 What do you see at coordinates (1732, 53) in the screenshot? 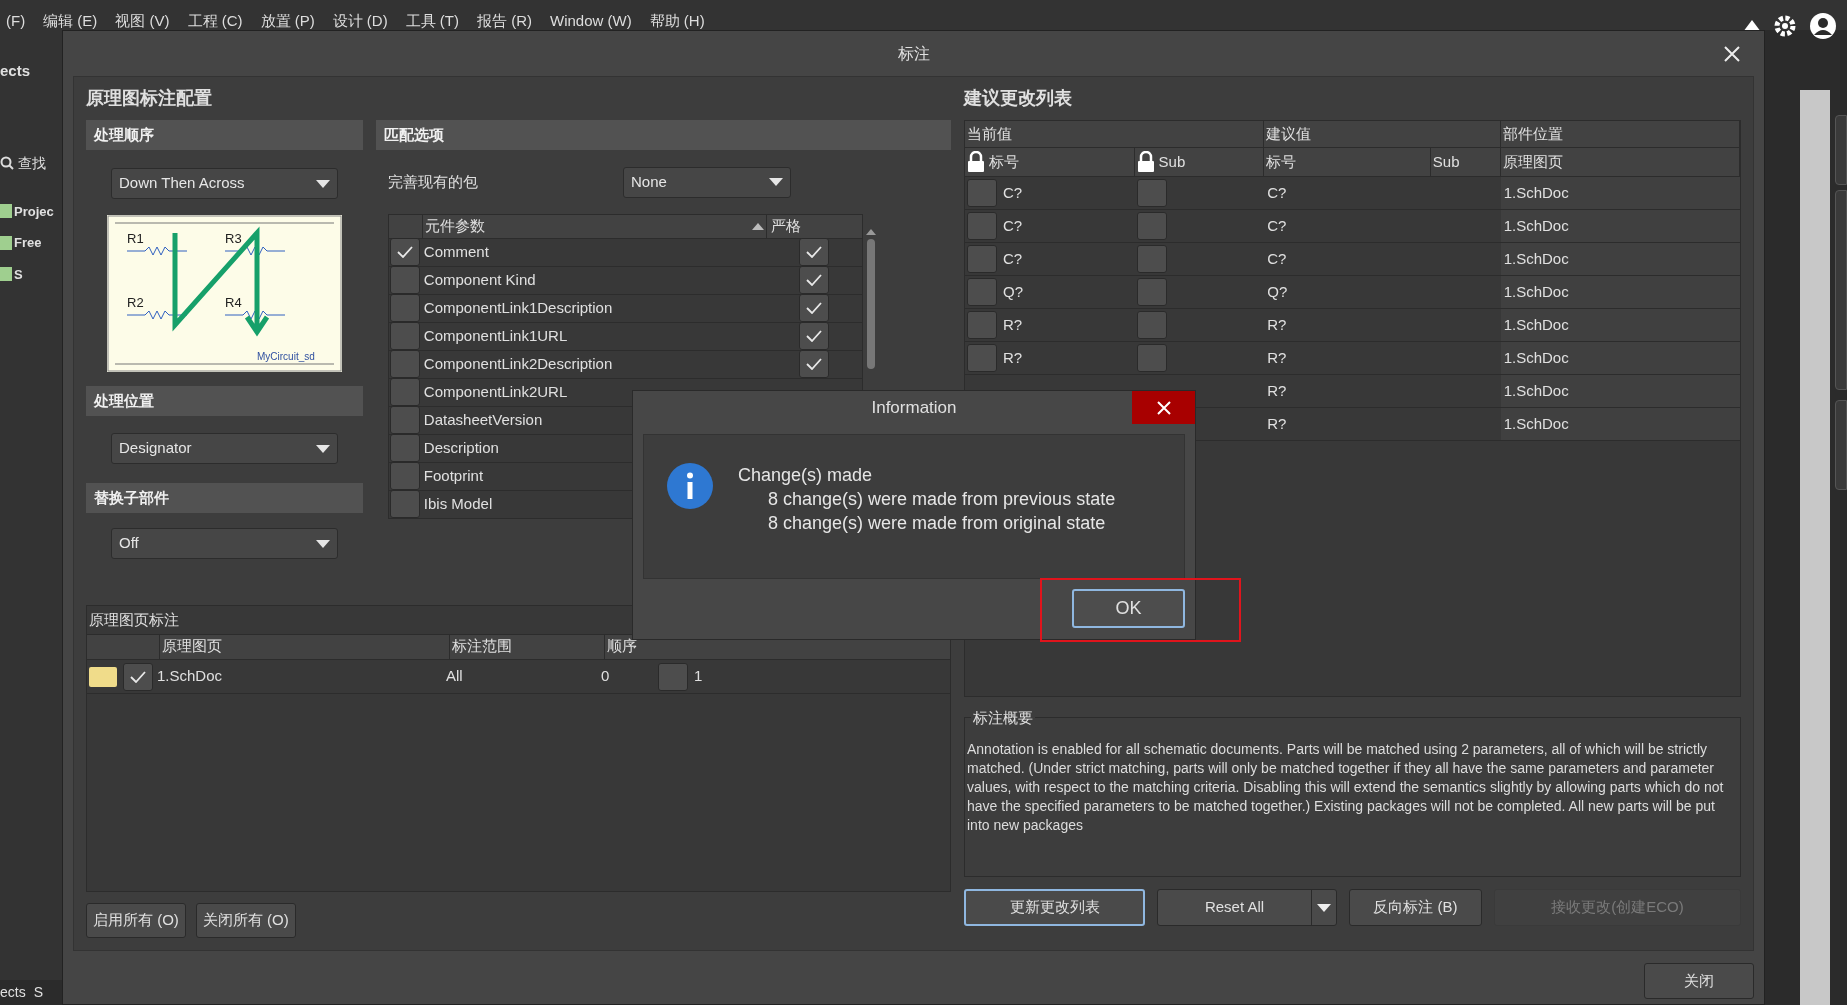
I see `close-icon` at bounding box center [1732, 53].